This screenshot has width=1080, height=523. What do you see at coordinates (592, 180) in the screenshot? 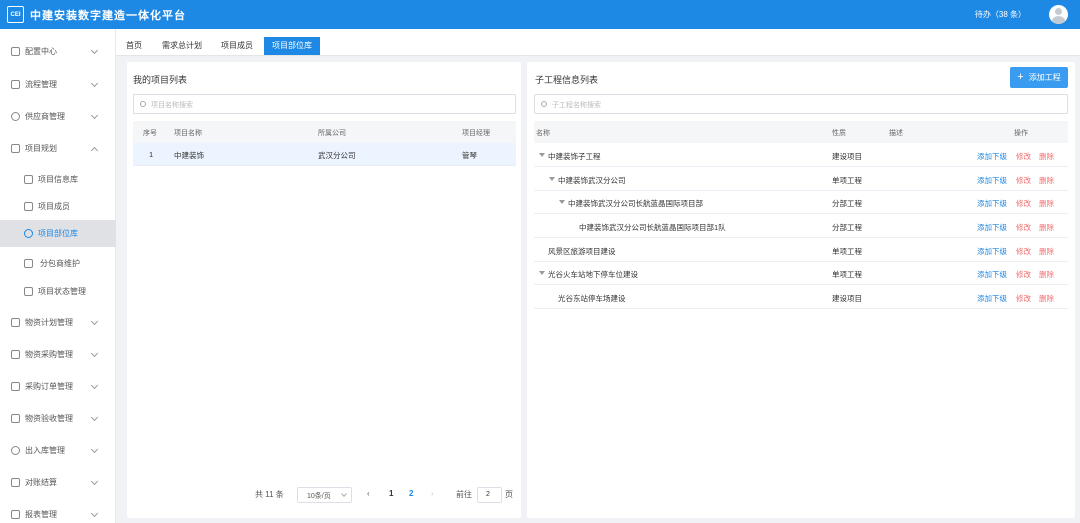
I see `sub-project-name: 中建装饰武汉分公司` at bounding box center [592, 180].